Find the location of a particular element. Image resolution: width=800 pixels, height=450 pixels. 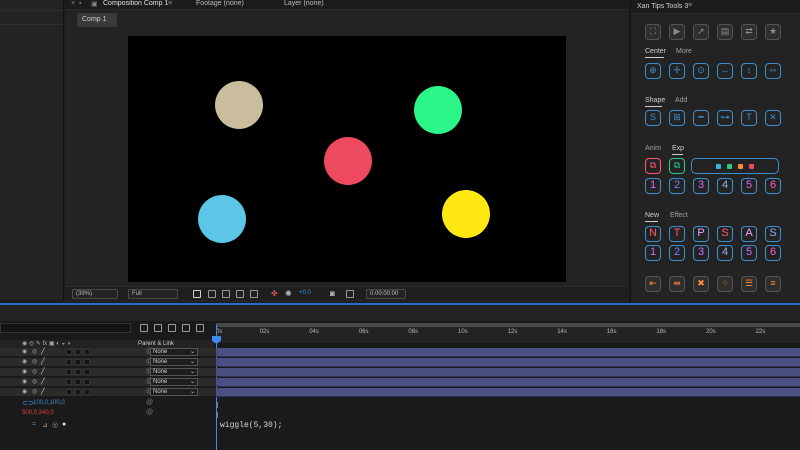

exp-preset-button-2: 2 is located at coordinates (677, 186).